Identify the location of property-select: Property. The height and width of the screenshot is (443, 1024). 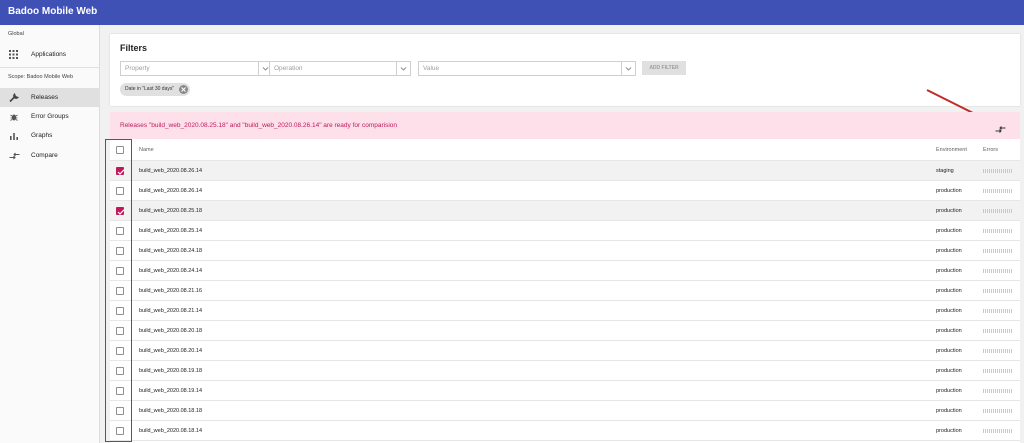
(196, 68).